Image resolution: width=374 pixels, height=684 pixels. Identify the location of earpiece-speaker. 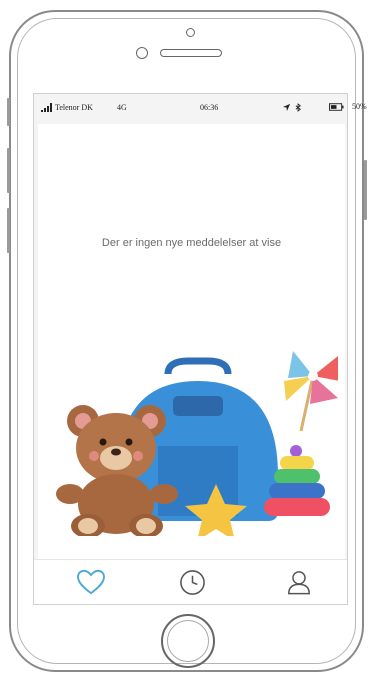
(191, 53).